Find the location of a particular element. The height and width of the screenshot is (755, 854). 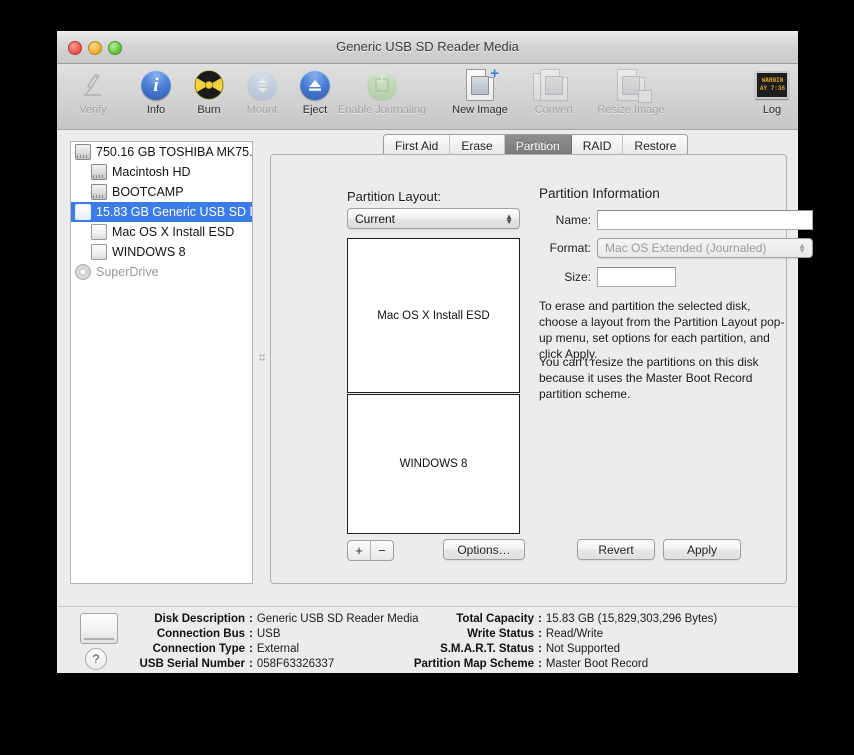

partition-map-block-1: Mac OS X Install ESD is located at coordinates (433, 315).